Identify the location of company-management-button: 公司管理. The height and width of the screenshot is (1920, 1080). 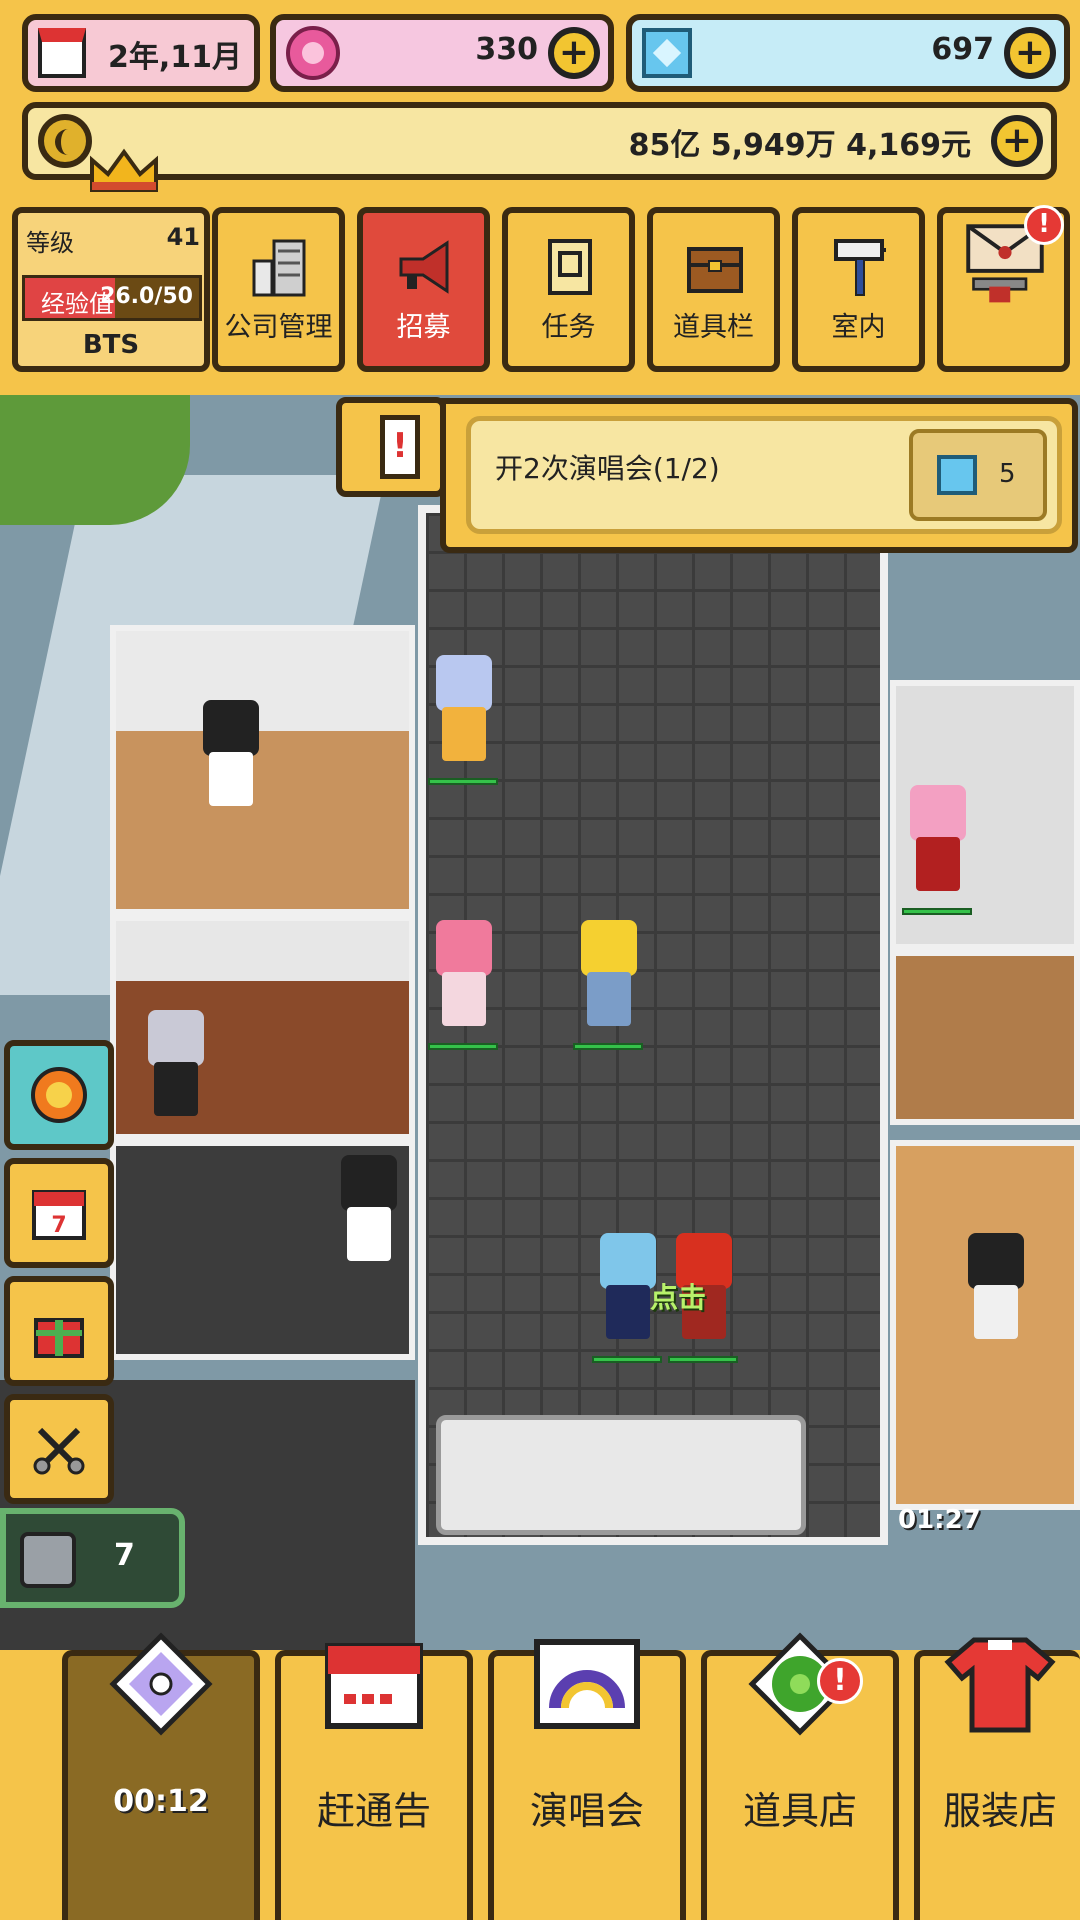
(278, 289).